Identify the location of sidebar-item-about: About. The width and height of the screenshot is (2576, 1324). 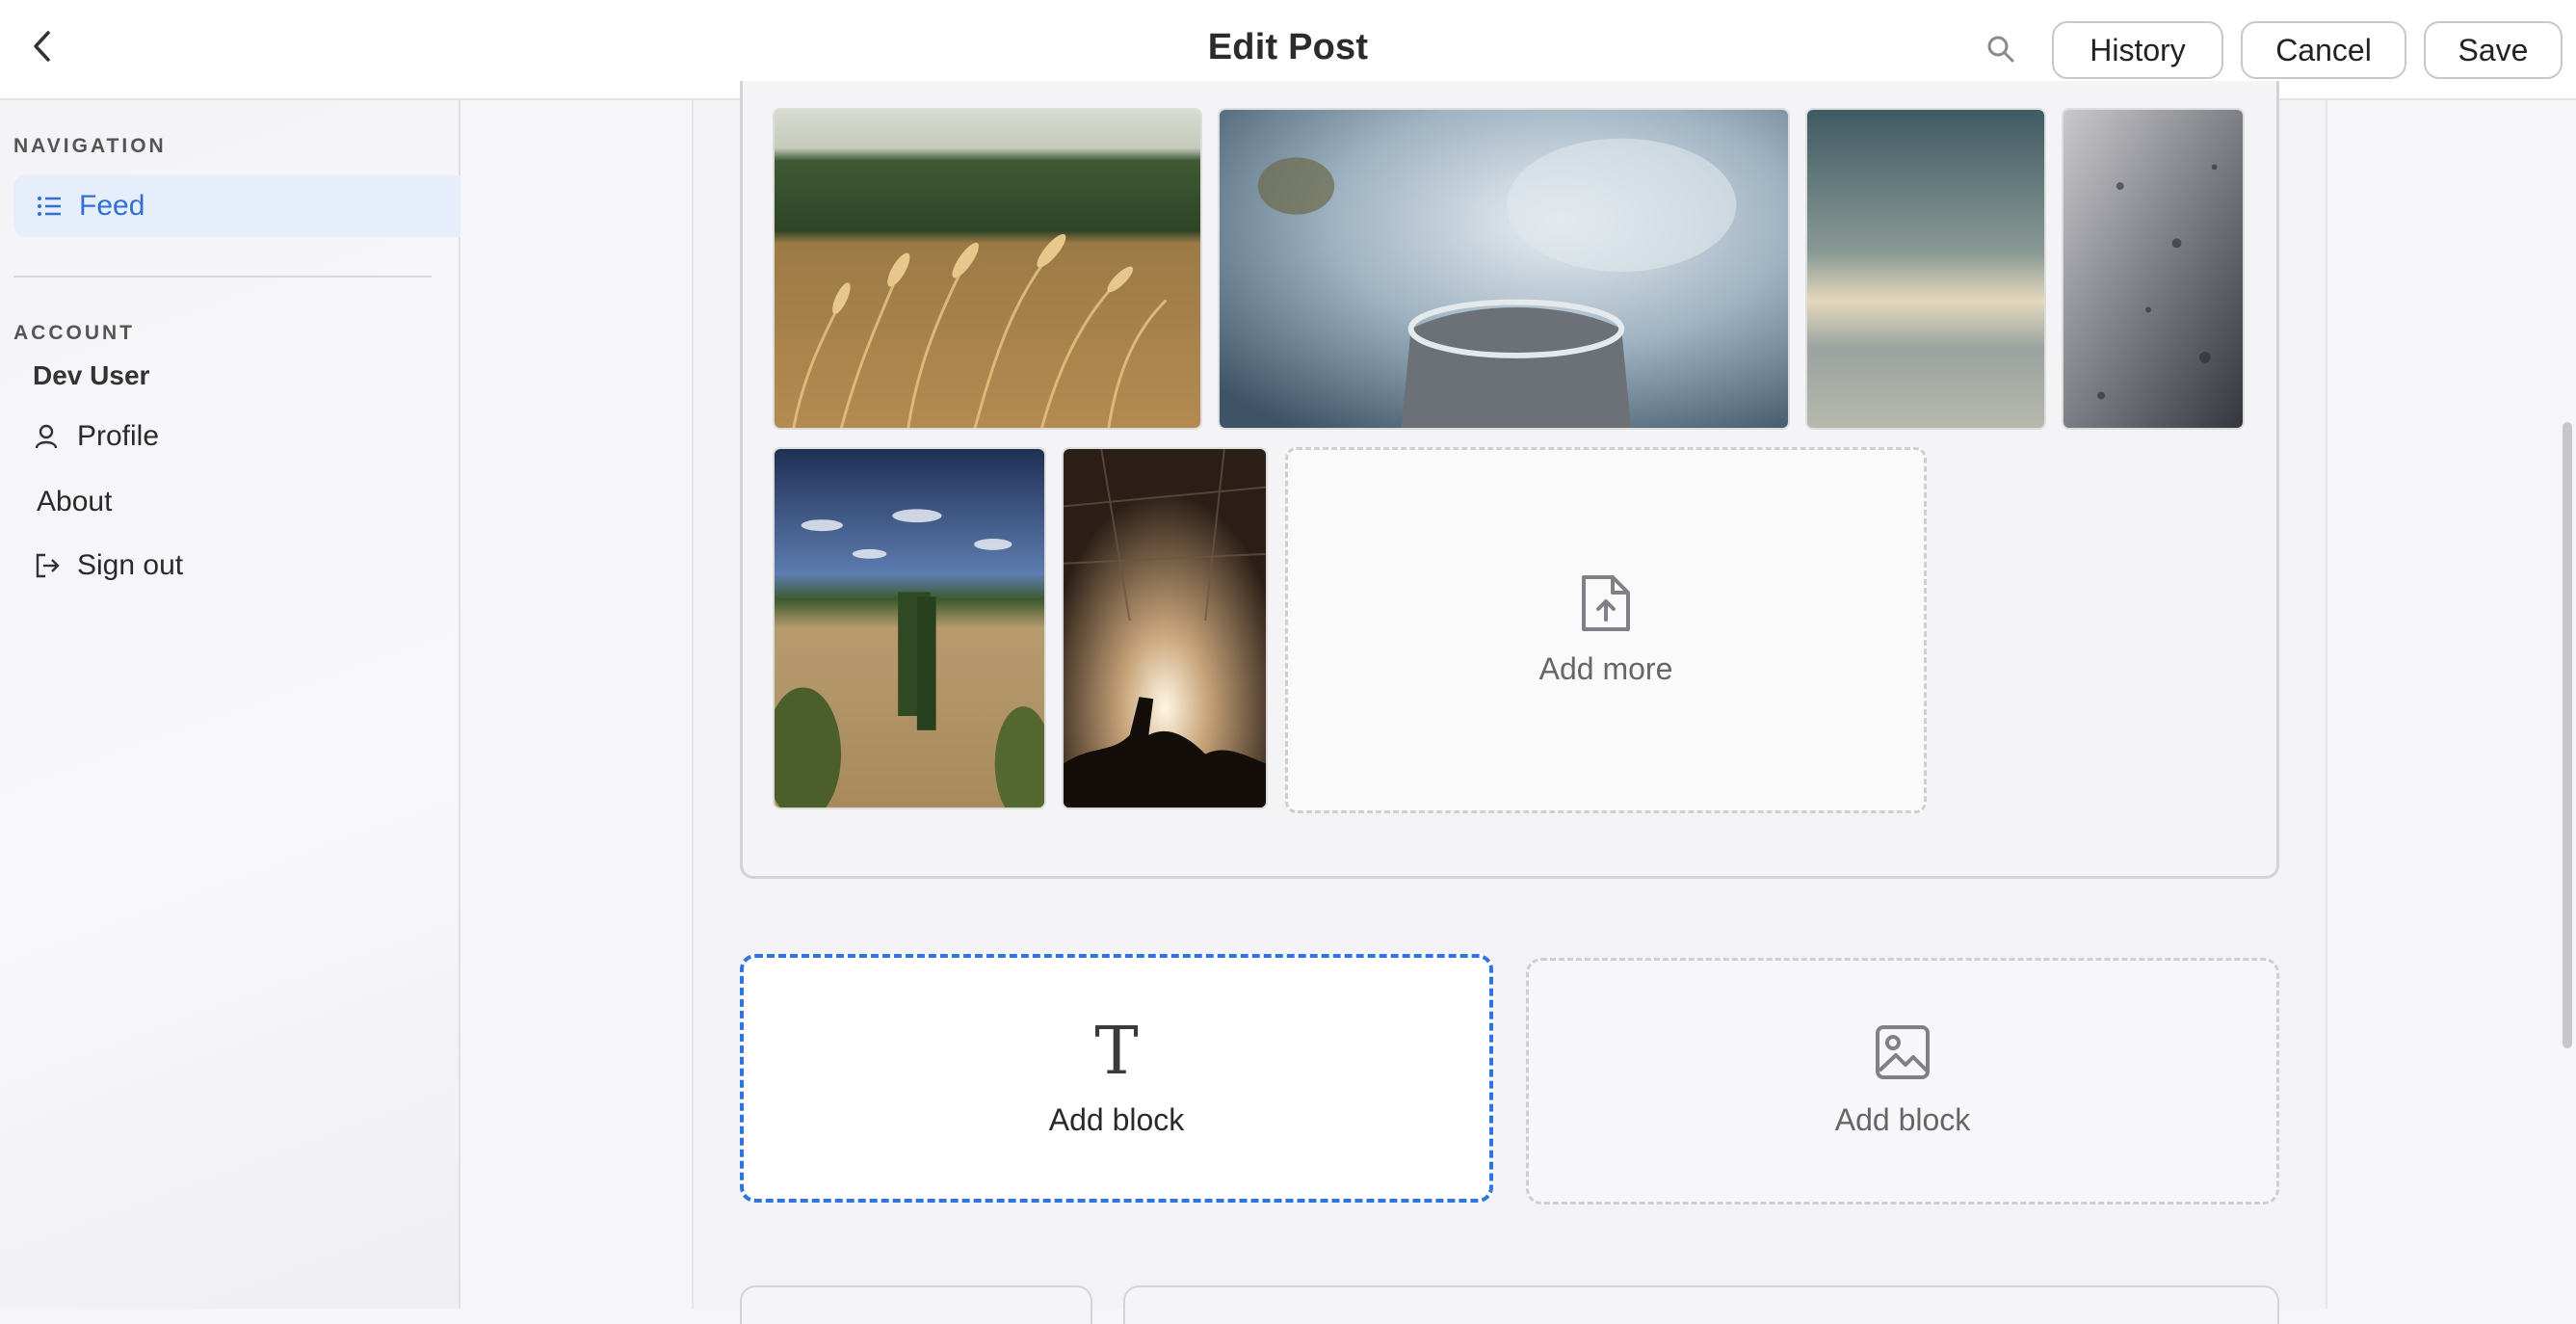
(74, 502).